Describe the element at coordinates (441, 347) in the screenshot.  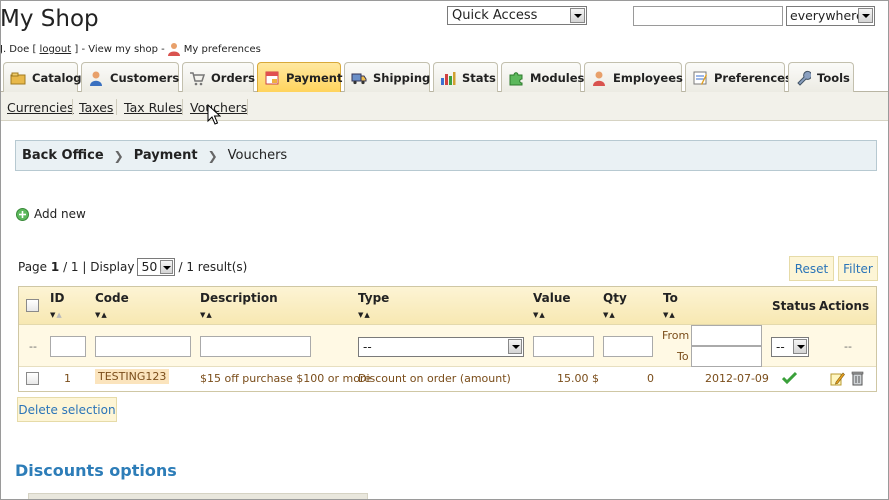
I see `filter-type-select: --` at that location.